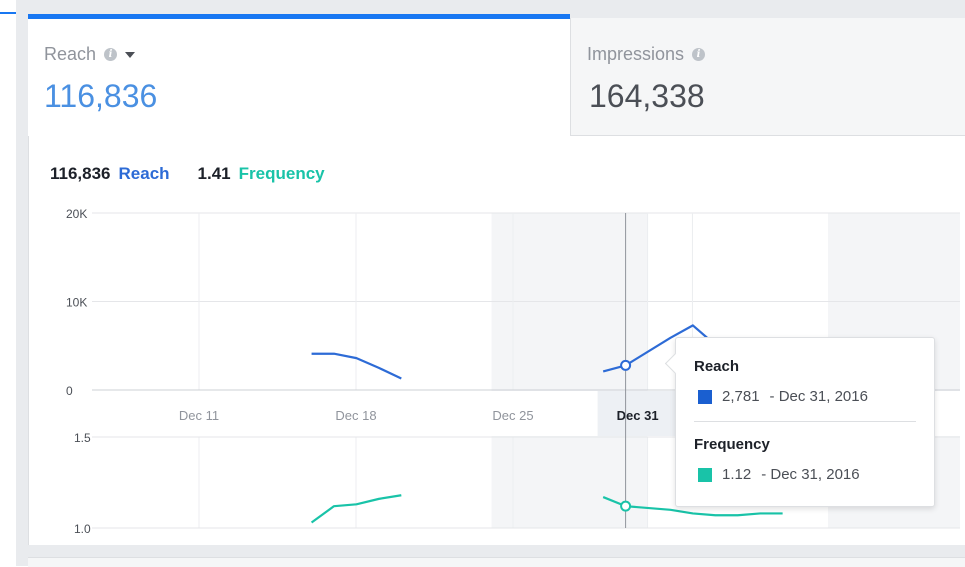 This screenshot has width=965, height=567. Describe the element at coordinates (82, 529) in the screenshot. I see `bottom-y-tick-label: 1.0` at that location.